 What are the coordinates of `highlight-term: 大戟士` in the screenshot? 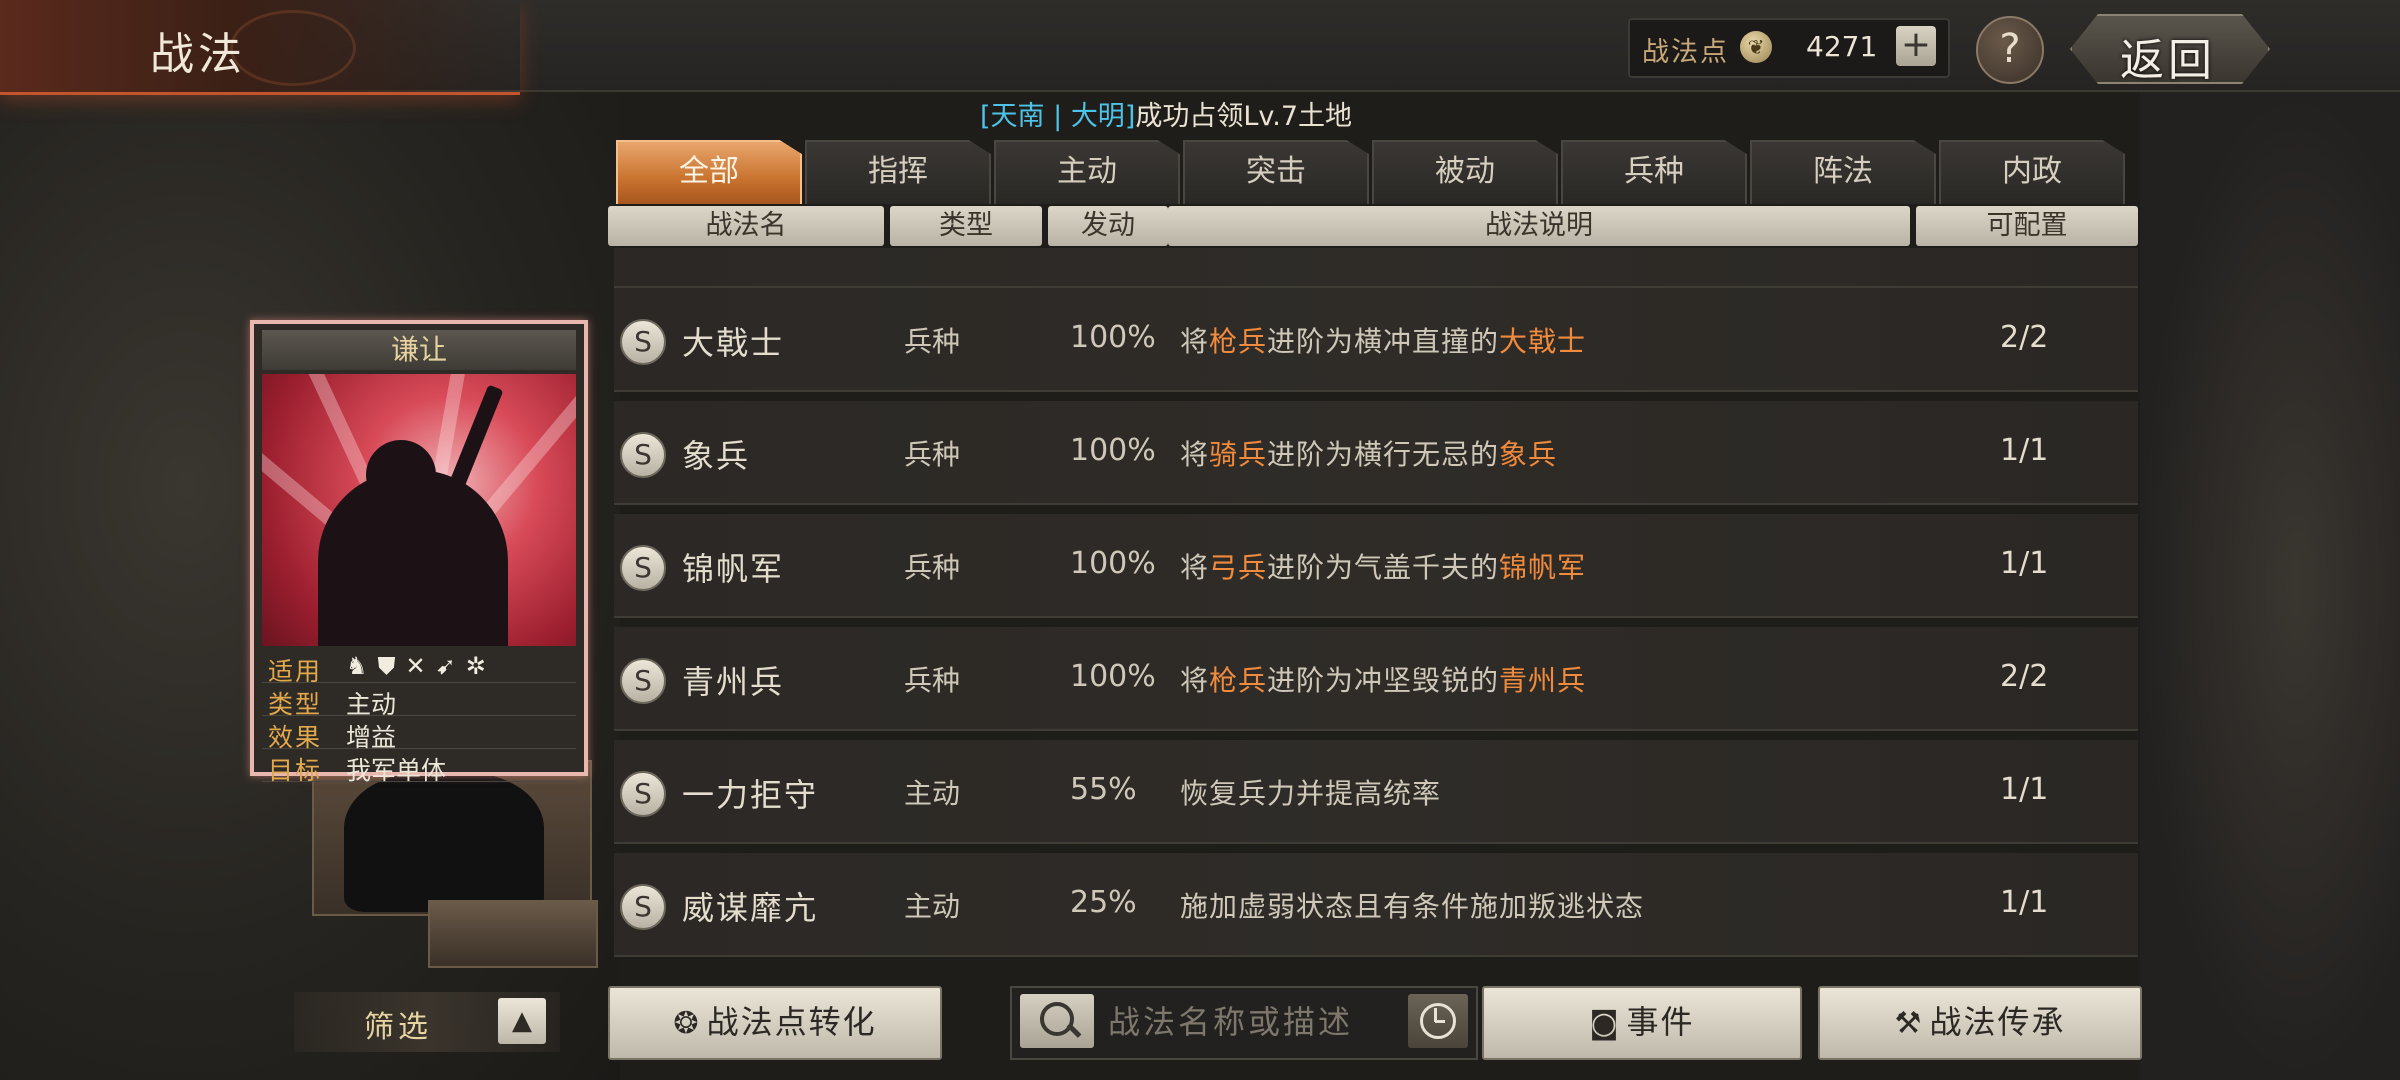 It's located at (1543, 341).